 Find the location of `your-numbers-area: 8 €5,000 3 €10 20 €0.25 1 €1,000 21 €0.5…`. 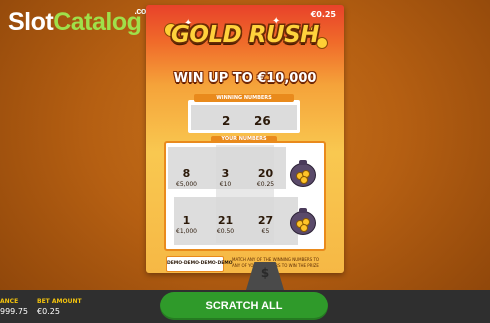

your-numbers-area: 8 €5,000 3 €10 20 €0.25 1 €1,000 21 €0.5… is located at coordinates (245, 196).